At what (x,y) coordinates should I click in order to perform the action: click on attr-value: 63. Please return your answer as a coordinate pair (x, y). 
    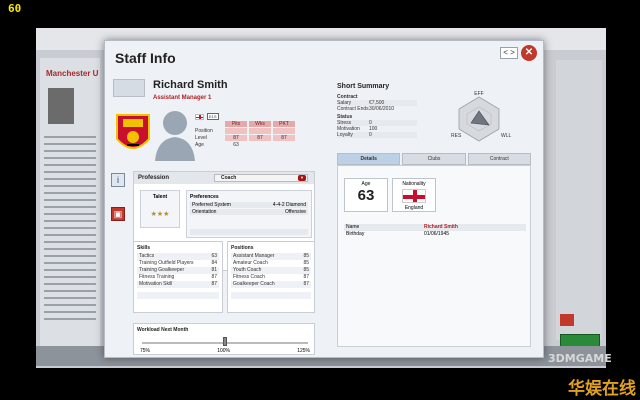
    Looking at the image, I should click on (236, 144).